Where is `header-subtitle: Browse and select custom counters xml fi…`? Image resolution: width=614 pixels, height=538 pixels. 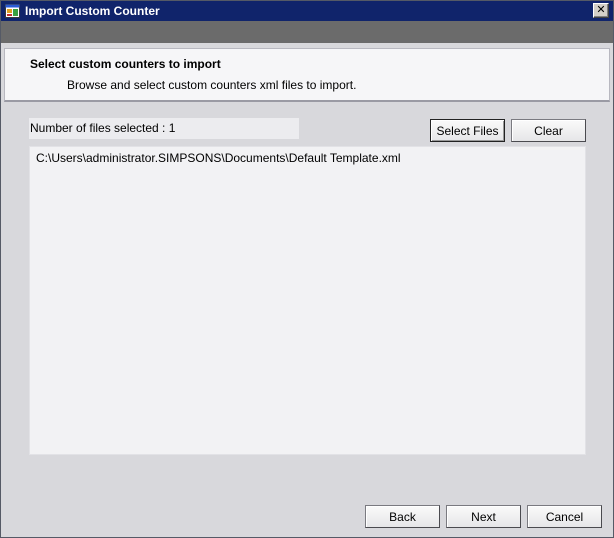
header-subtitle: Browse and select custom counters xml fi… is located at coordinates (212, 85).